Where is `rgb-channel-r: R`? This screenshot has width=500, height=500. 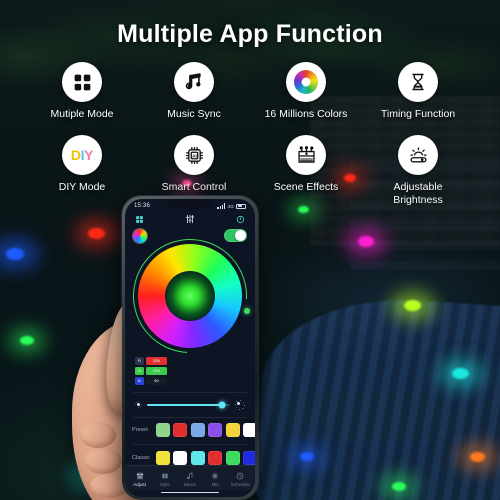 rgb-channel-r: R is located at coordinates (139, 361).